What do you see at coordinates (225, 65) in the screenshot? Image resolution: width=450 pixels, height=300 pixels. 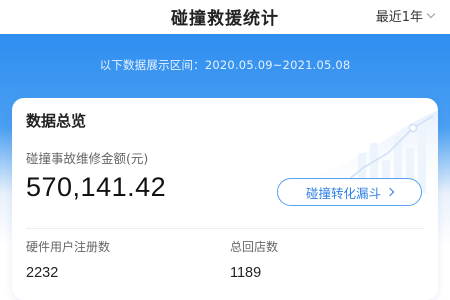 I see `date-range-text: 以下数据展示区间：2020.05.09~2021.05.08` at bounding box center [225, 65].